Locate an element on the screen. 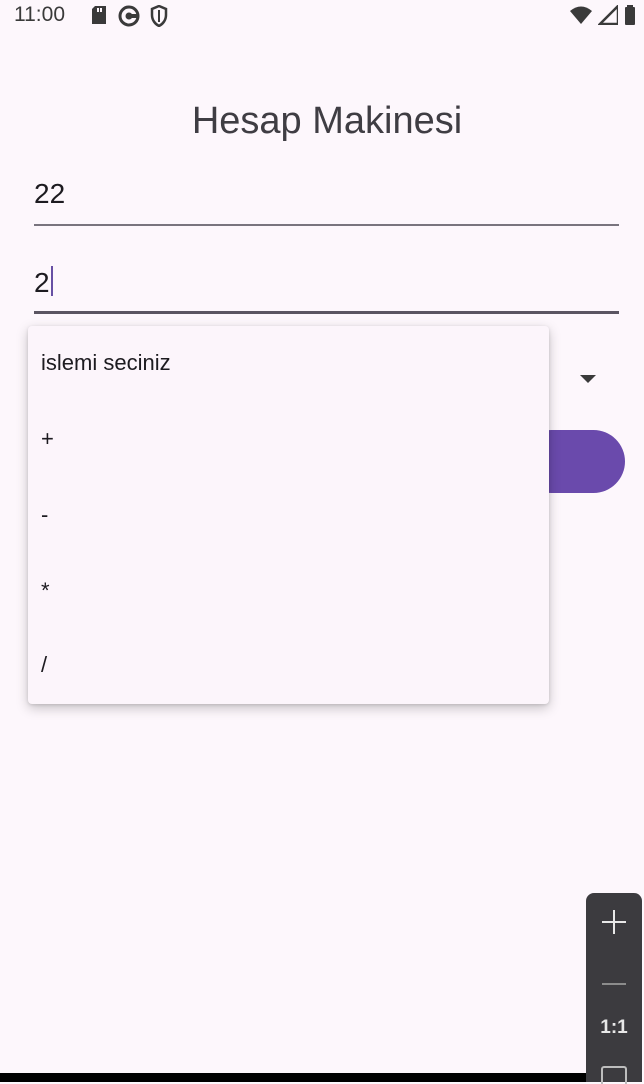 The height and width of the screenshot is (1084, 644). second-number-value-wrap: 2 is located at coordinates (43, 282).